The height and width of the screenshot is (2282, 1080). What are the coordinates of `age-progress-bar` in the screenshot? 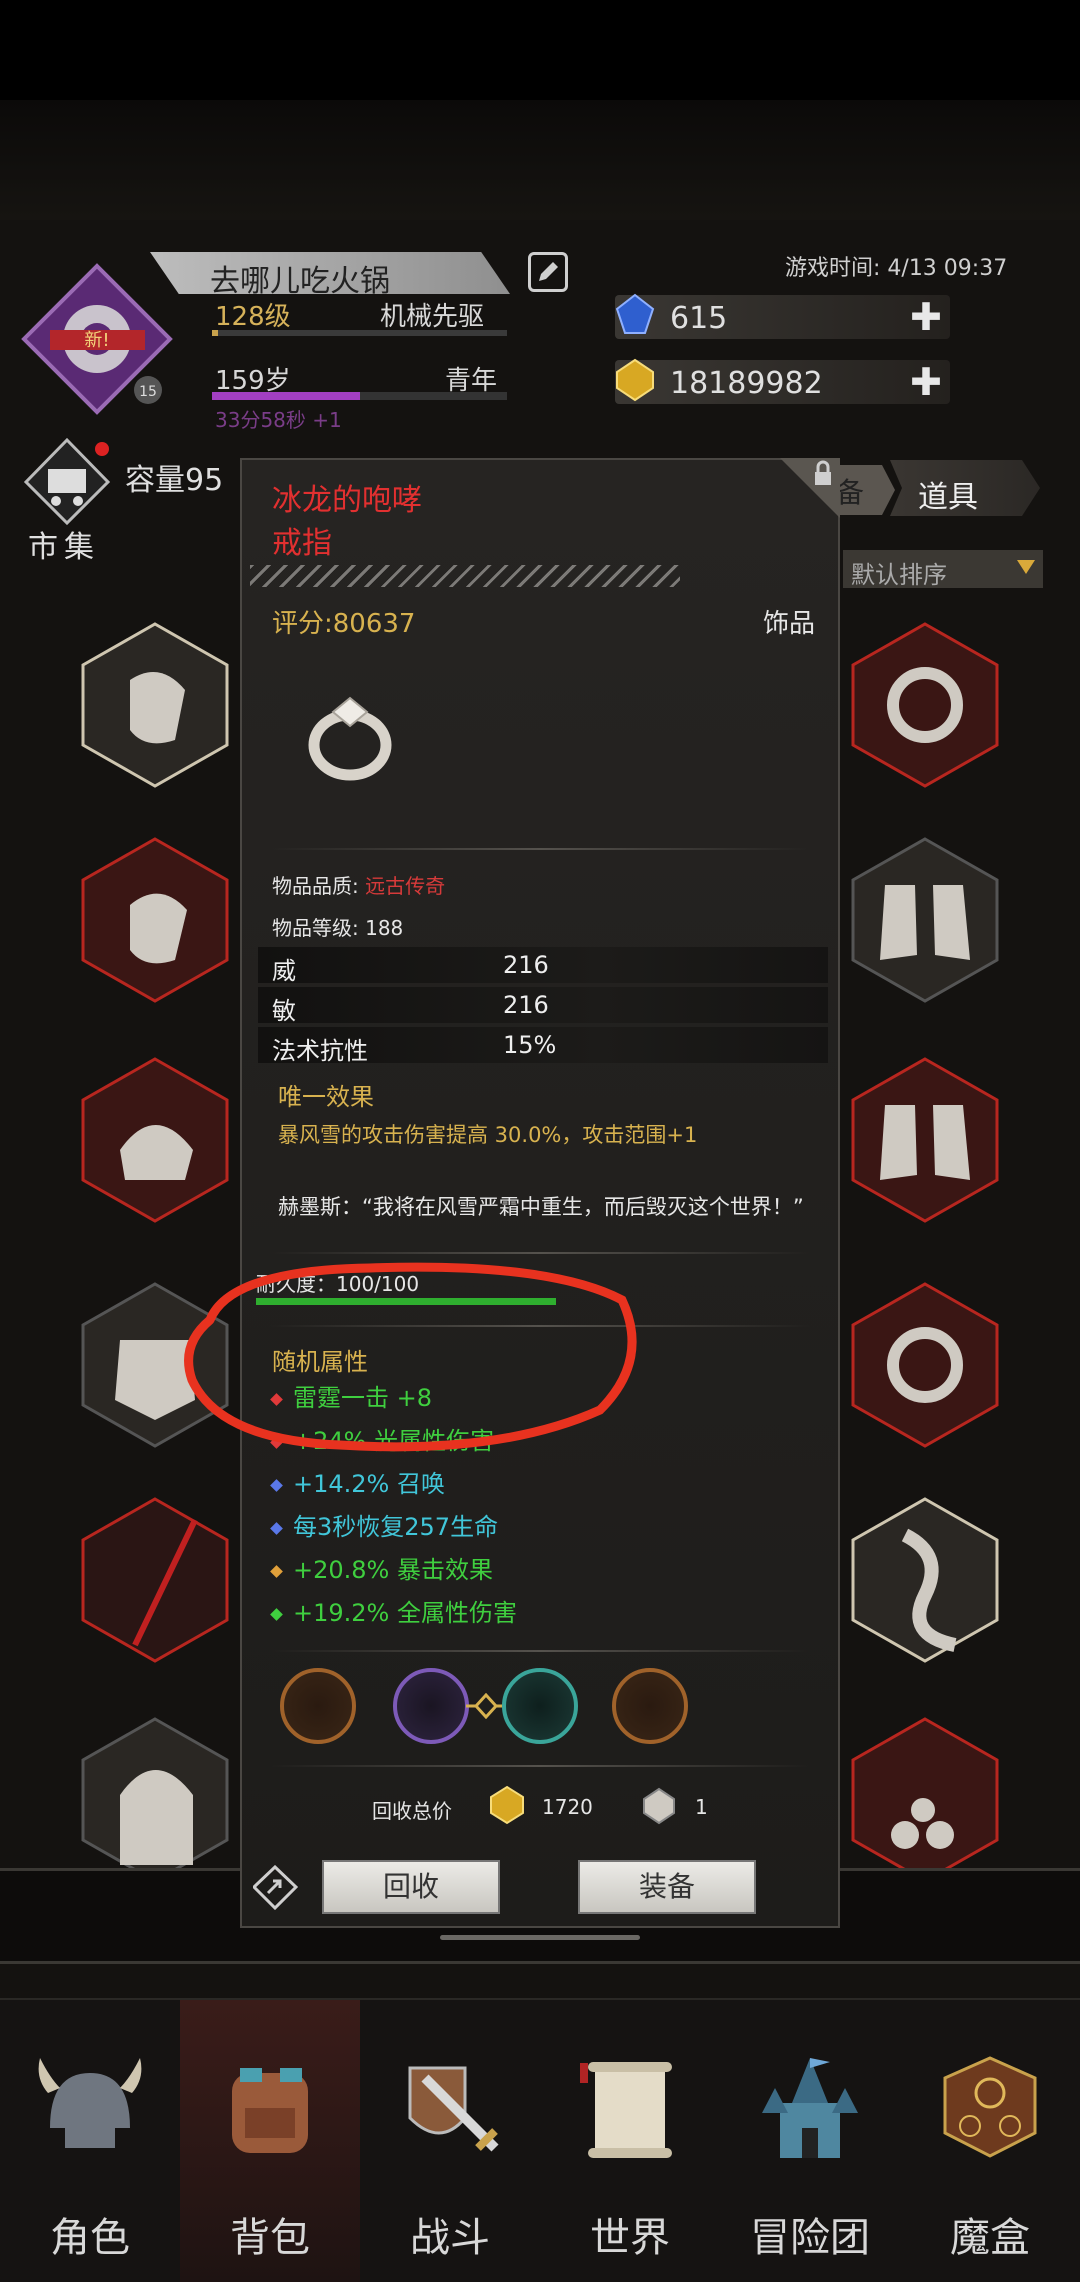 It's located at (359, 396).